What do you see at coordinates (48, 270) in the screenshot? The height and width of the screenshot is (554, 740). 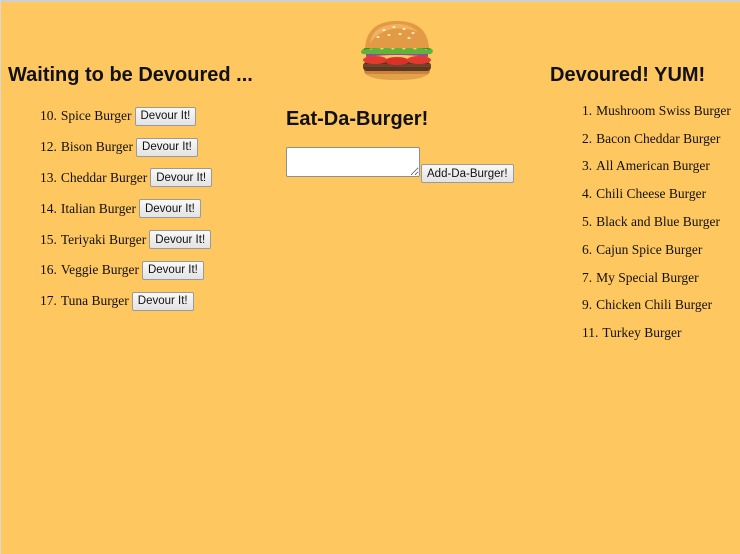 I see `item-number: 16.` at bounding box center [48, 270].